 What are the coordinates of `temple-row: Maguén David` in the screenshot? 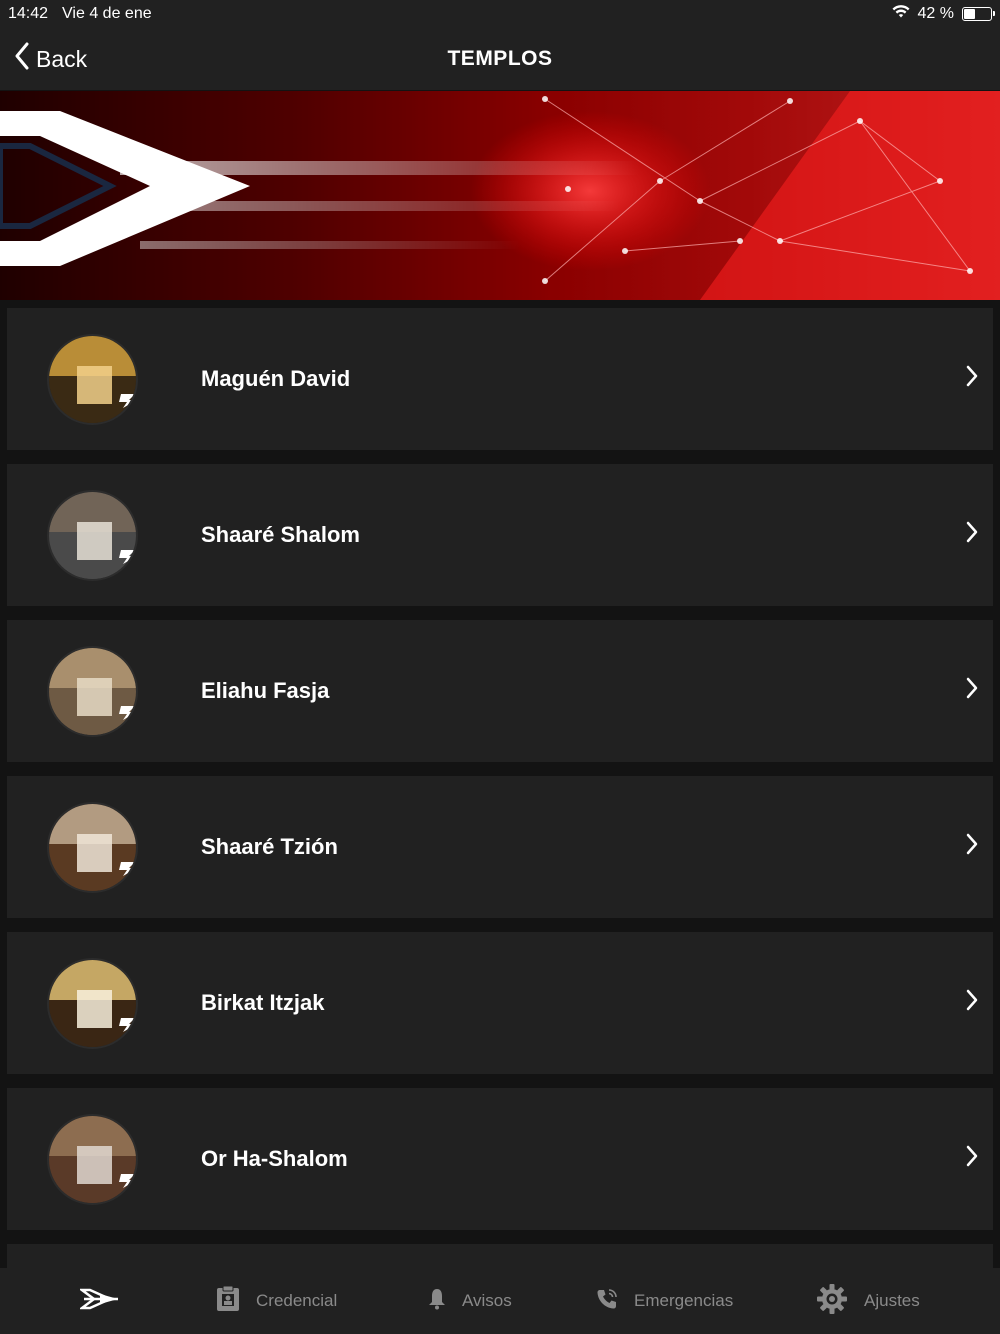 It's located at (500, 379).